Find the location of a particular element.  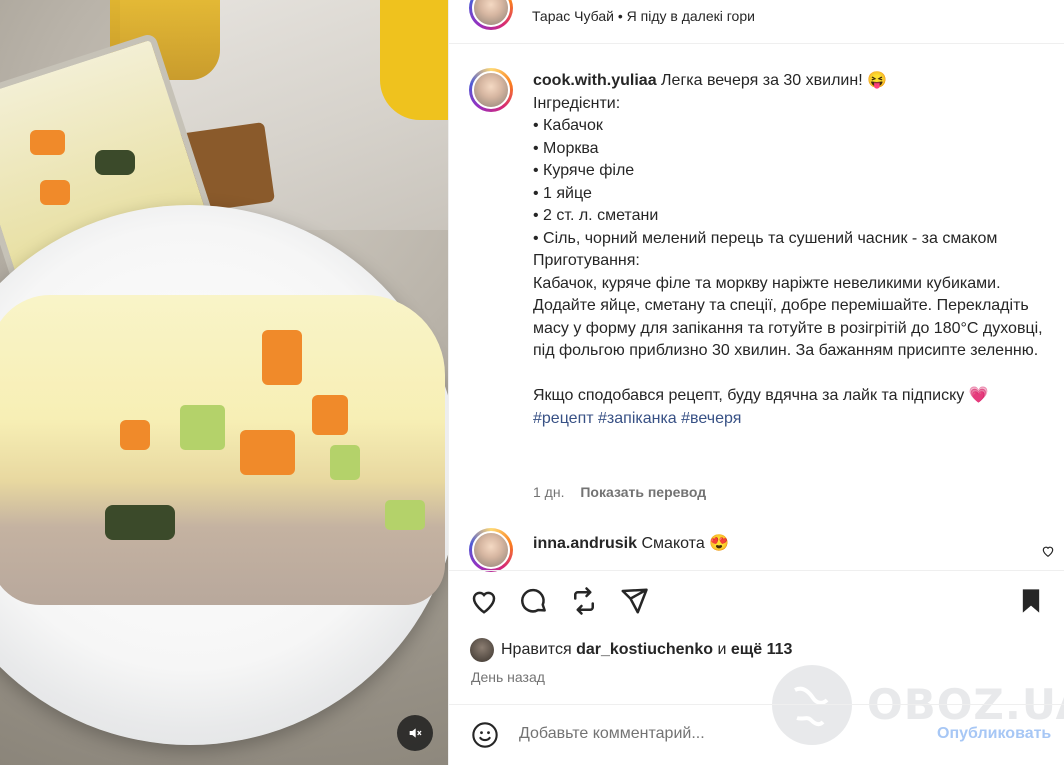

translate-link: Показать перевод is located at coordinates (643, 492).